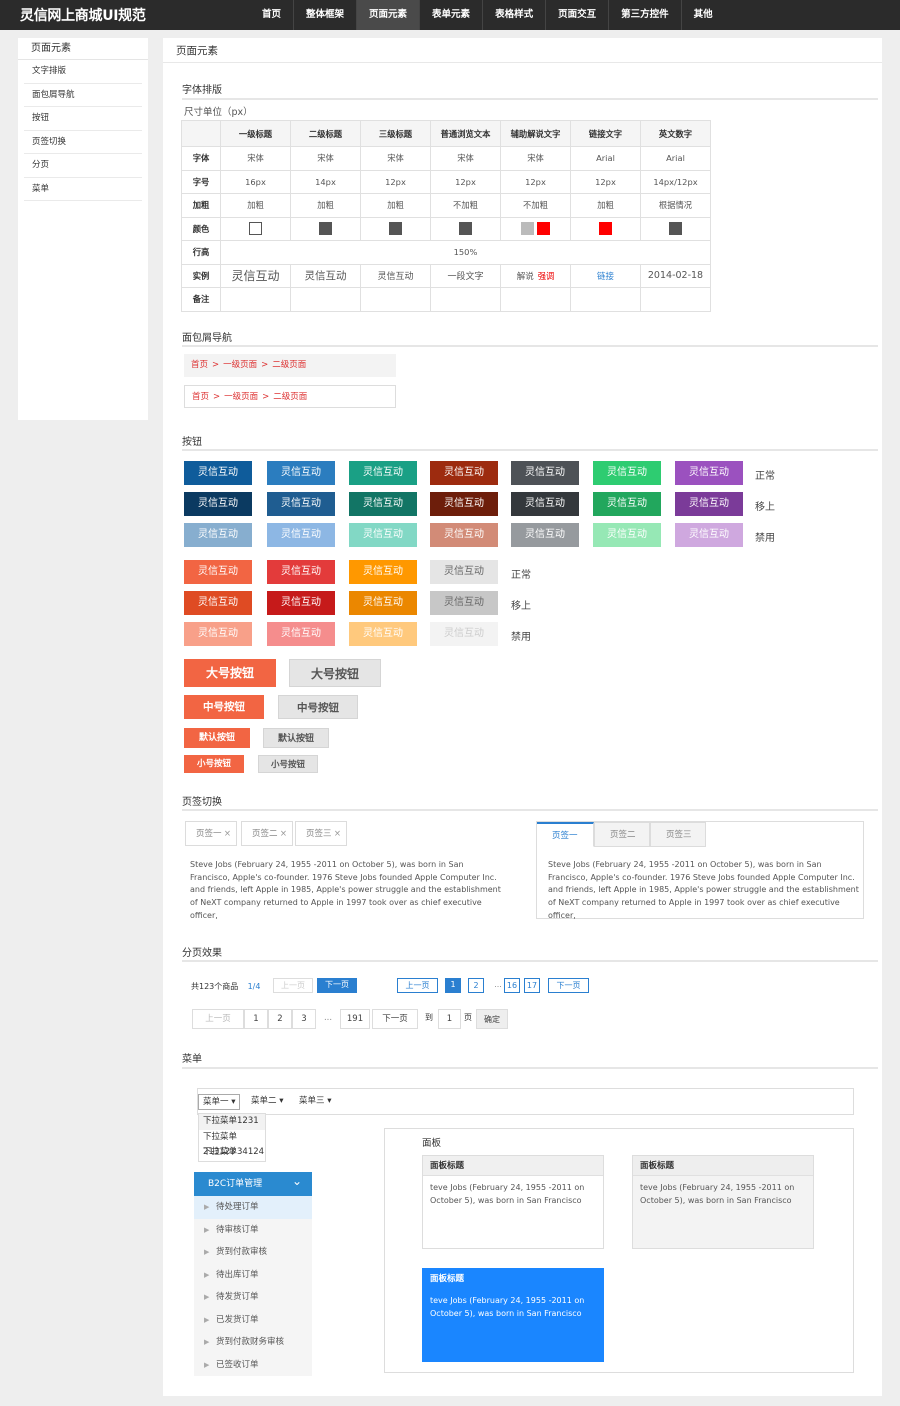 The image size is (900, 1406). Describe the element at coordinates (253, 1184) in the screenshot. I see `accordion-header: B2C订单管理 ⌄` at that location.